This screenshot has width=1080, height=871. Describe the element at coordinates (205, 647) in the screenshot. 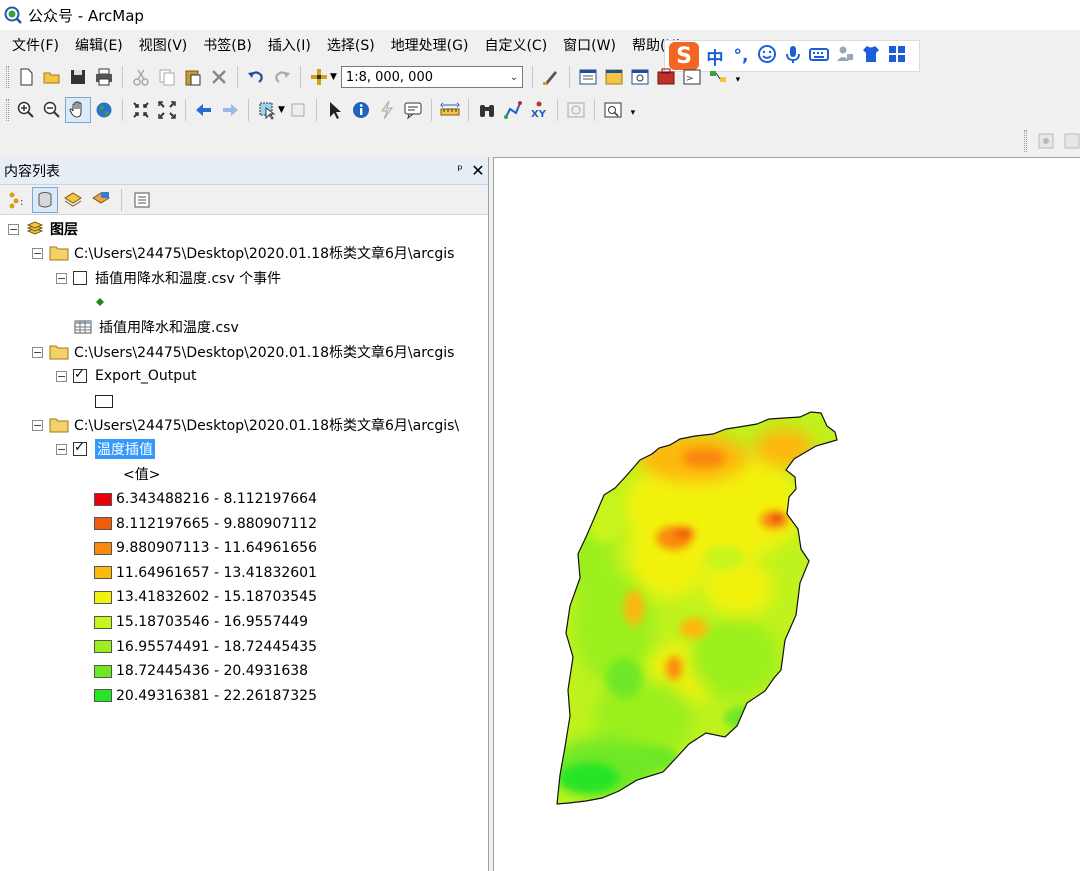

I see `legend-class-row: 16.95574491 - 18.72445435` at that location.